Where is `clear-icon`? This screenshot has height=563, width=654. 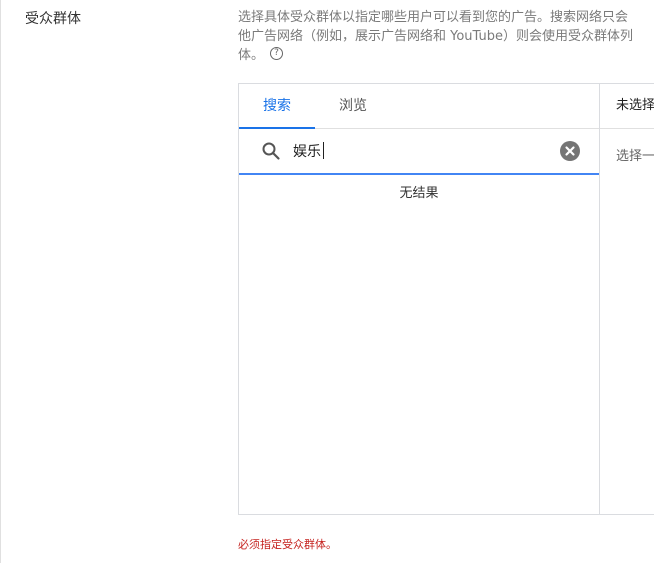 clear-icon is located at coordinates (570, 151).